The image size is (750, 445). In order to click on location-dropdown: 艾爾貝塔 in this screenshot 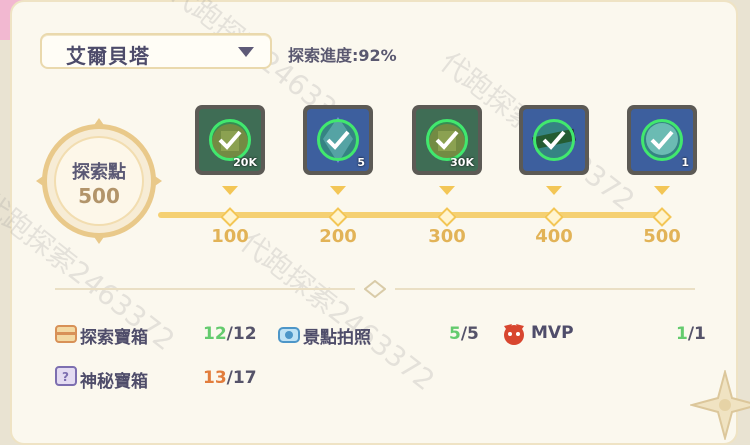, I will do `click(156, 51)`.